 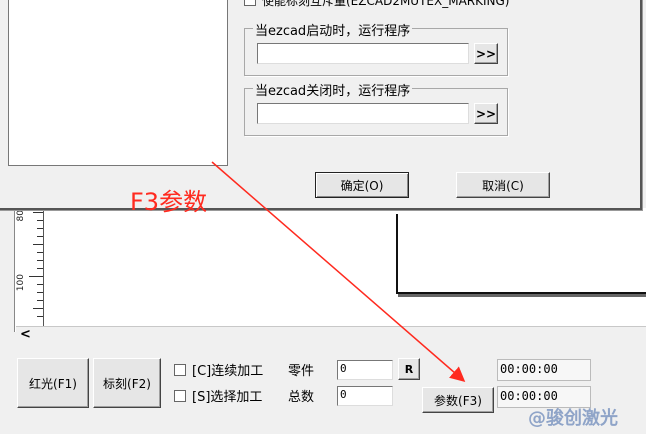 I want to click on watermark: @骏创激光, so click(x=573, y=418).